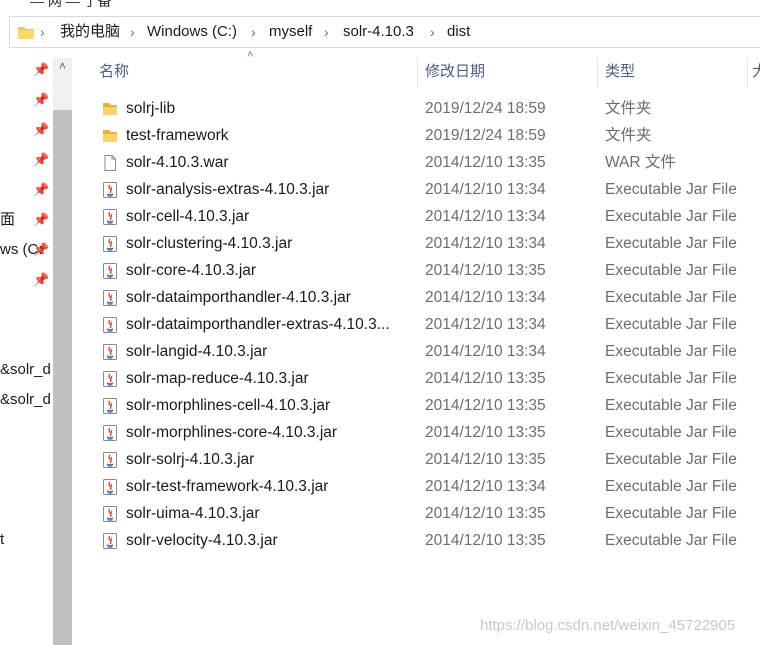 This screenshot has width=760, height=645. What do you see at coordinates (177, 163) in the screenshot?
I see `file-name: solr-4.10.3.war` at bounding box center [177, 163].